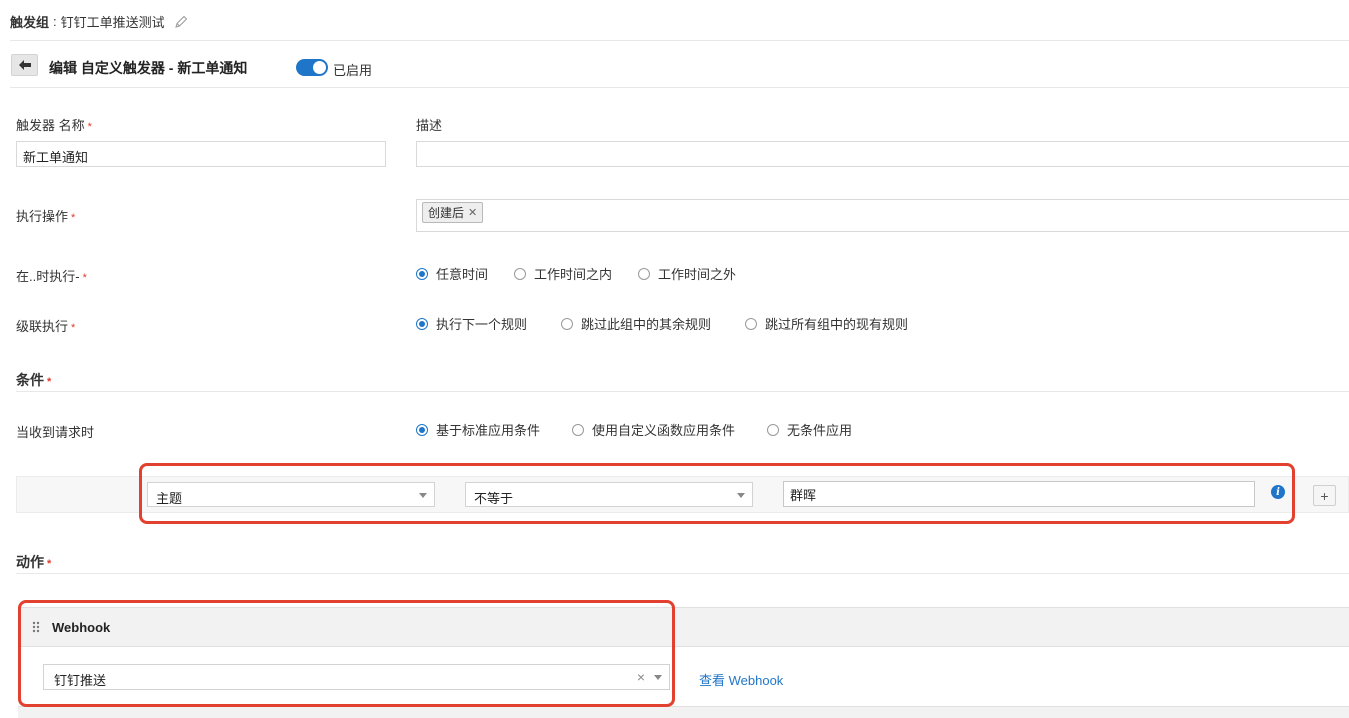 This screenshot has width=1349, height=718. Describe the element at coordinates (717, 493) in the screenshot. I see `condition-highlight-box` at that location.